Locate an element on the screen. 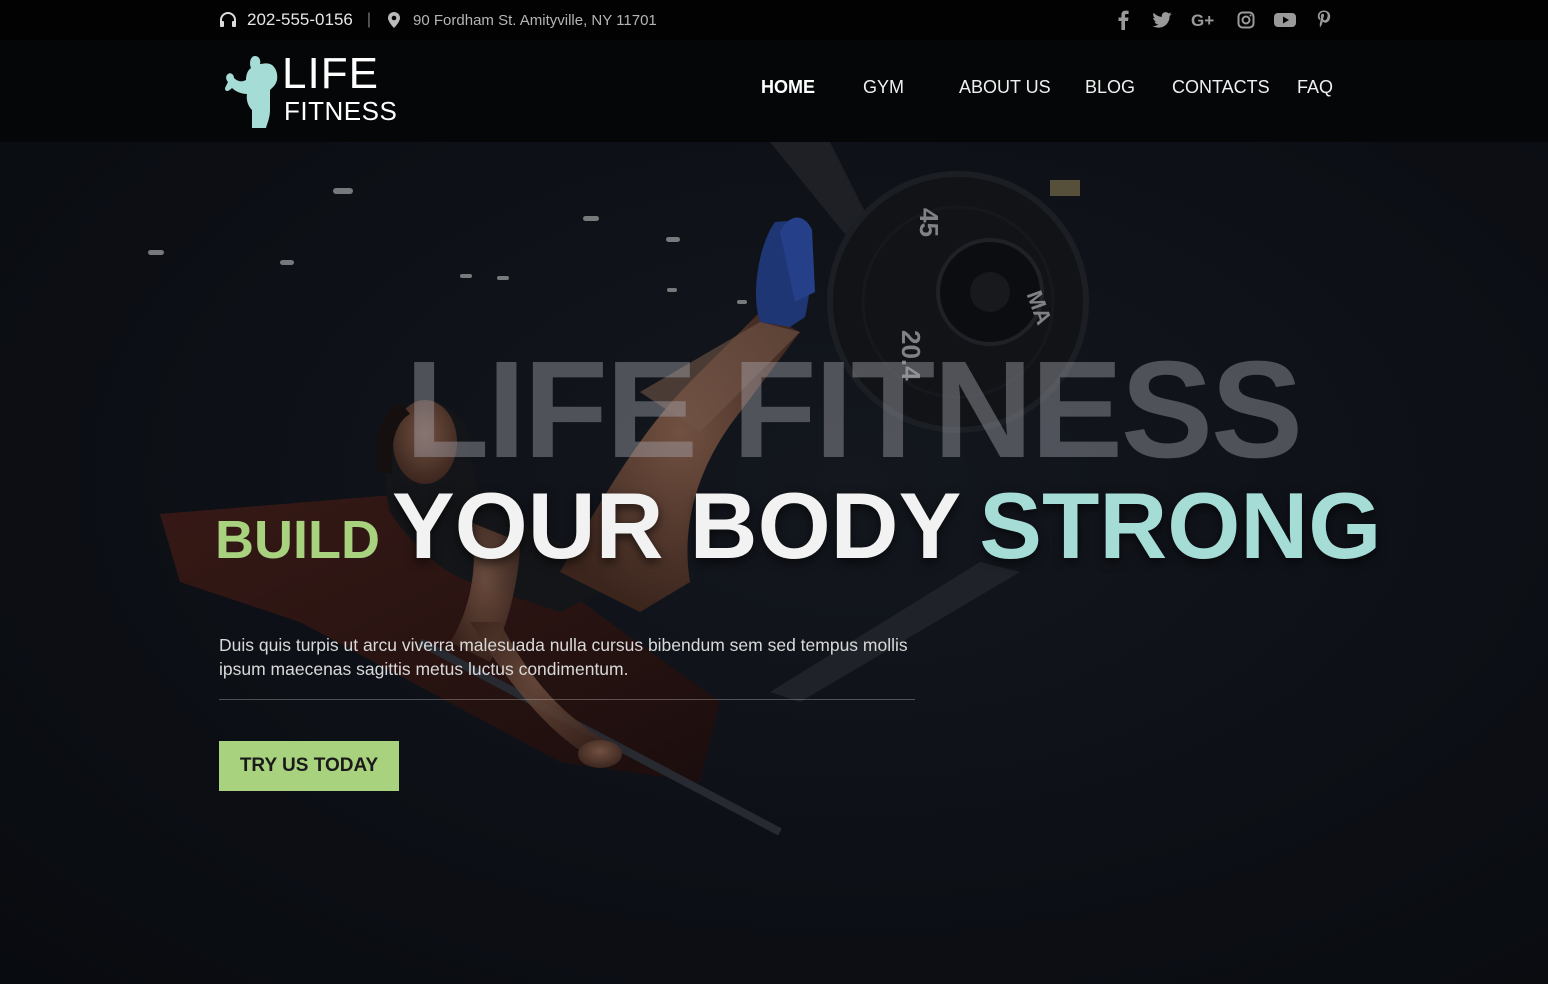 This screenshot has width=1548, height=984. phone-number: 202-555-0156 is located at coordinates (300, 20).